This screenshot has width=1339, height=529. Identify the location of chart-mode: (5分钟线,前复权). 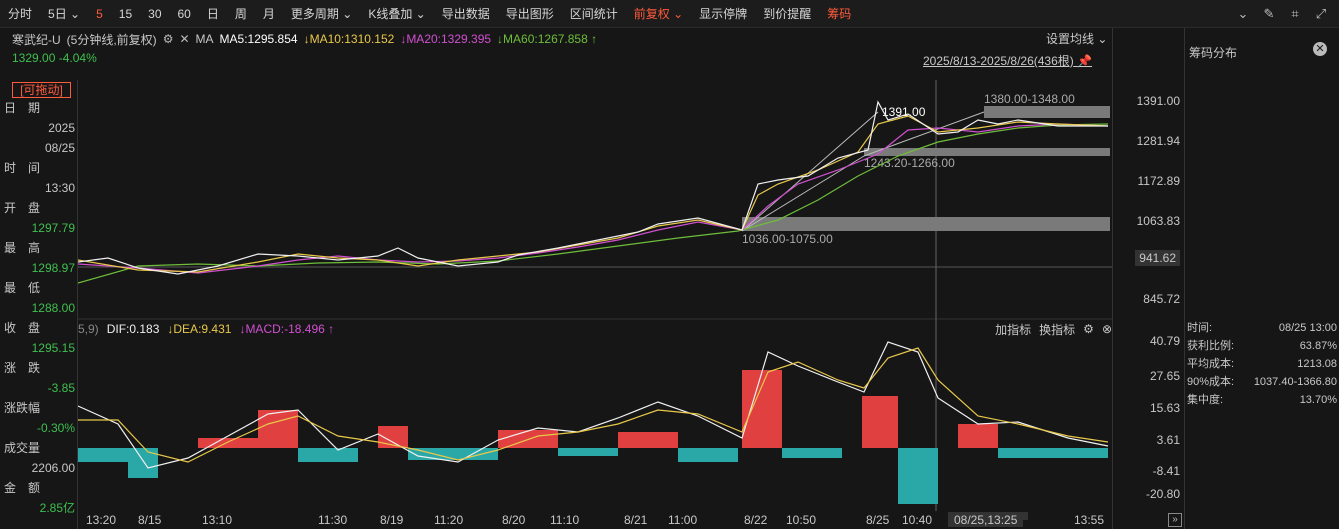
(111, 39).